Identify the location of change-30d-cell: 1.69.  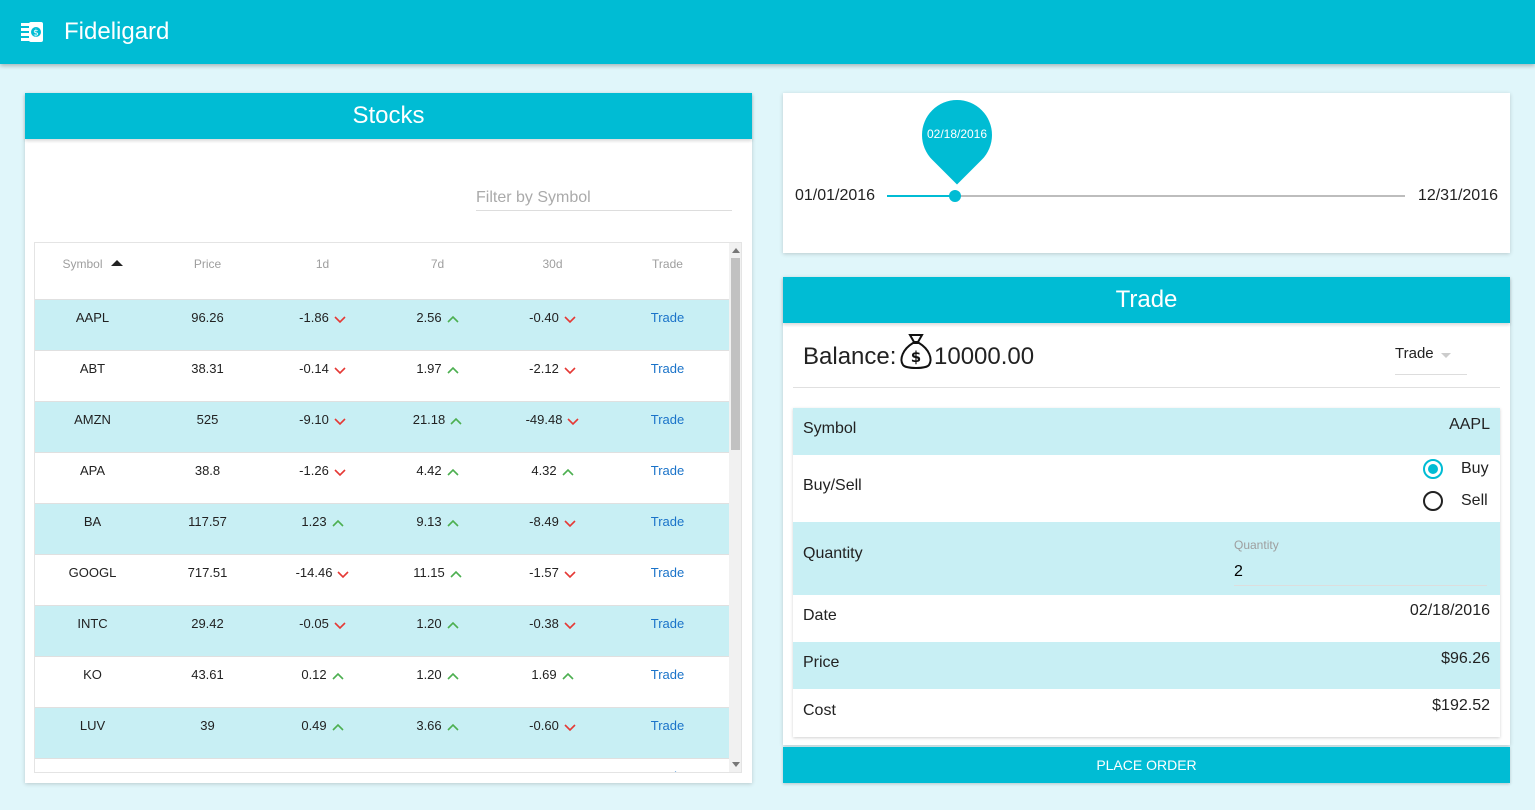
(552, 682).